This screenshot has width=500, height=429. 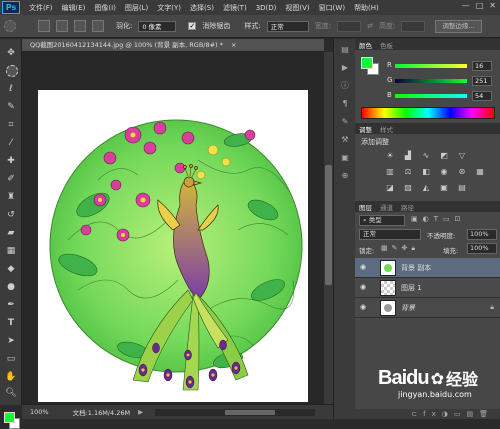 What do you see at coordinates (482, 248) in the screenshot?
I see `fill-input: 100%` at bounding box center [482, 248].